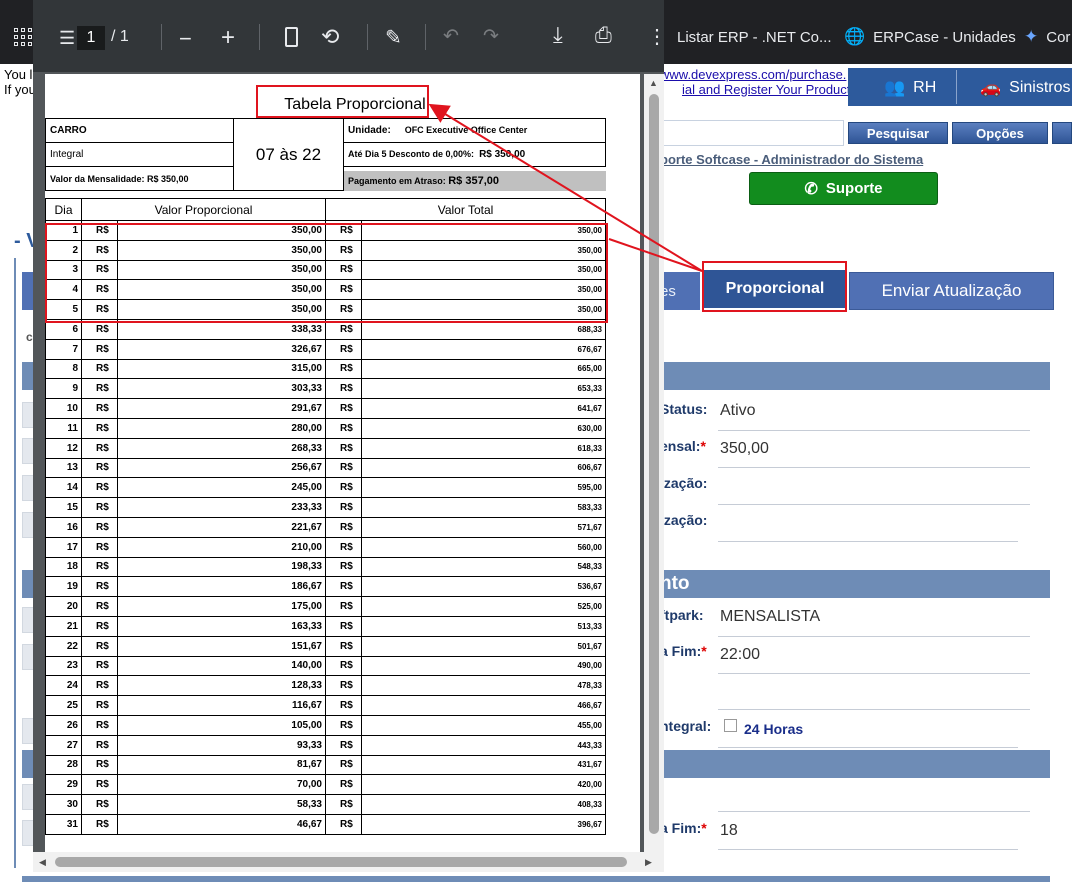 The image size is (1072, 882). Describe the element at coordinates (67, 38) in the screenshot. I see `menu-icon: ☰` at that location.